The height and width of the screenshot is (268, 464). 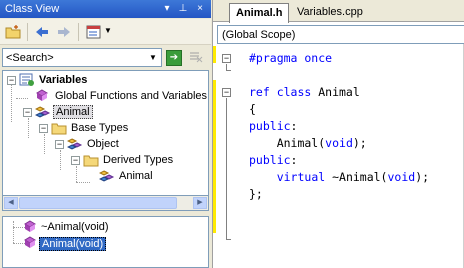 What do you see at coordinates (76, 57) in the screenshot?
I see `search-input` at bounding box center [76, 57].